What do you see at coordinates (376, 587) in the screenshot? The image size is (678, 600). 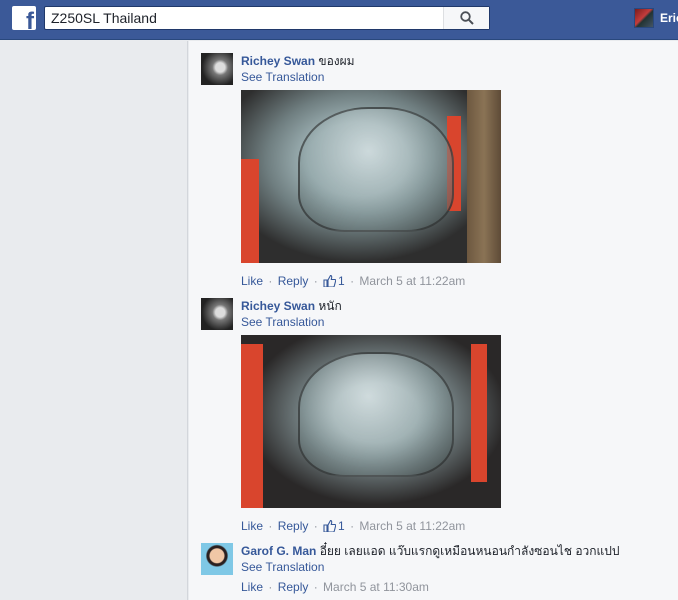 I see `comment-timestamp: March 5 at 11:30am` at bounding box center [376, 587].